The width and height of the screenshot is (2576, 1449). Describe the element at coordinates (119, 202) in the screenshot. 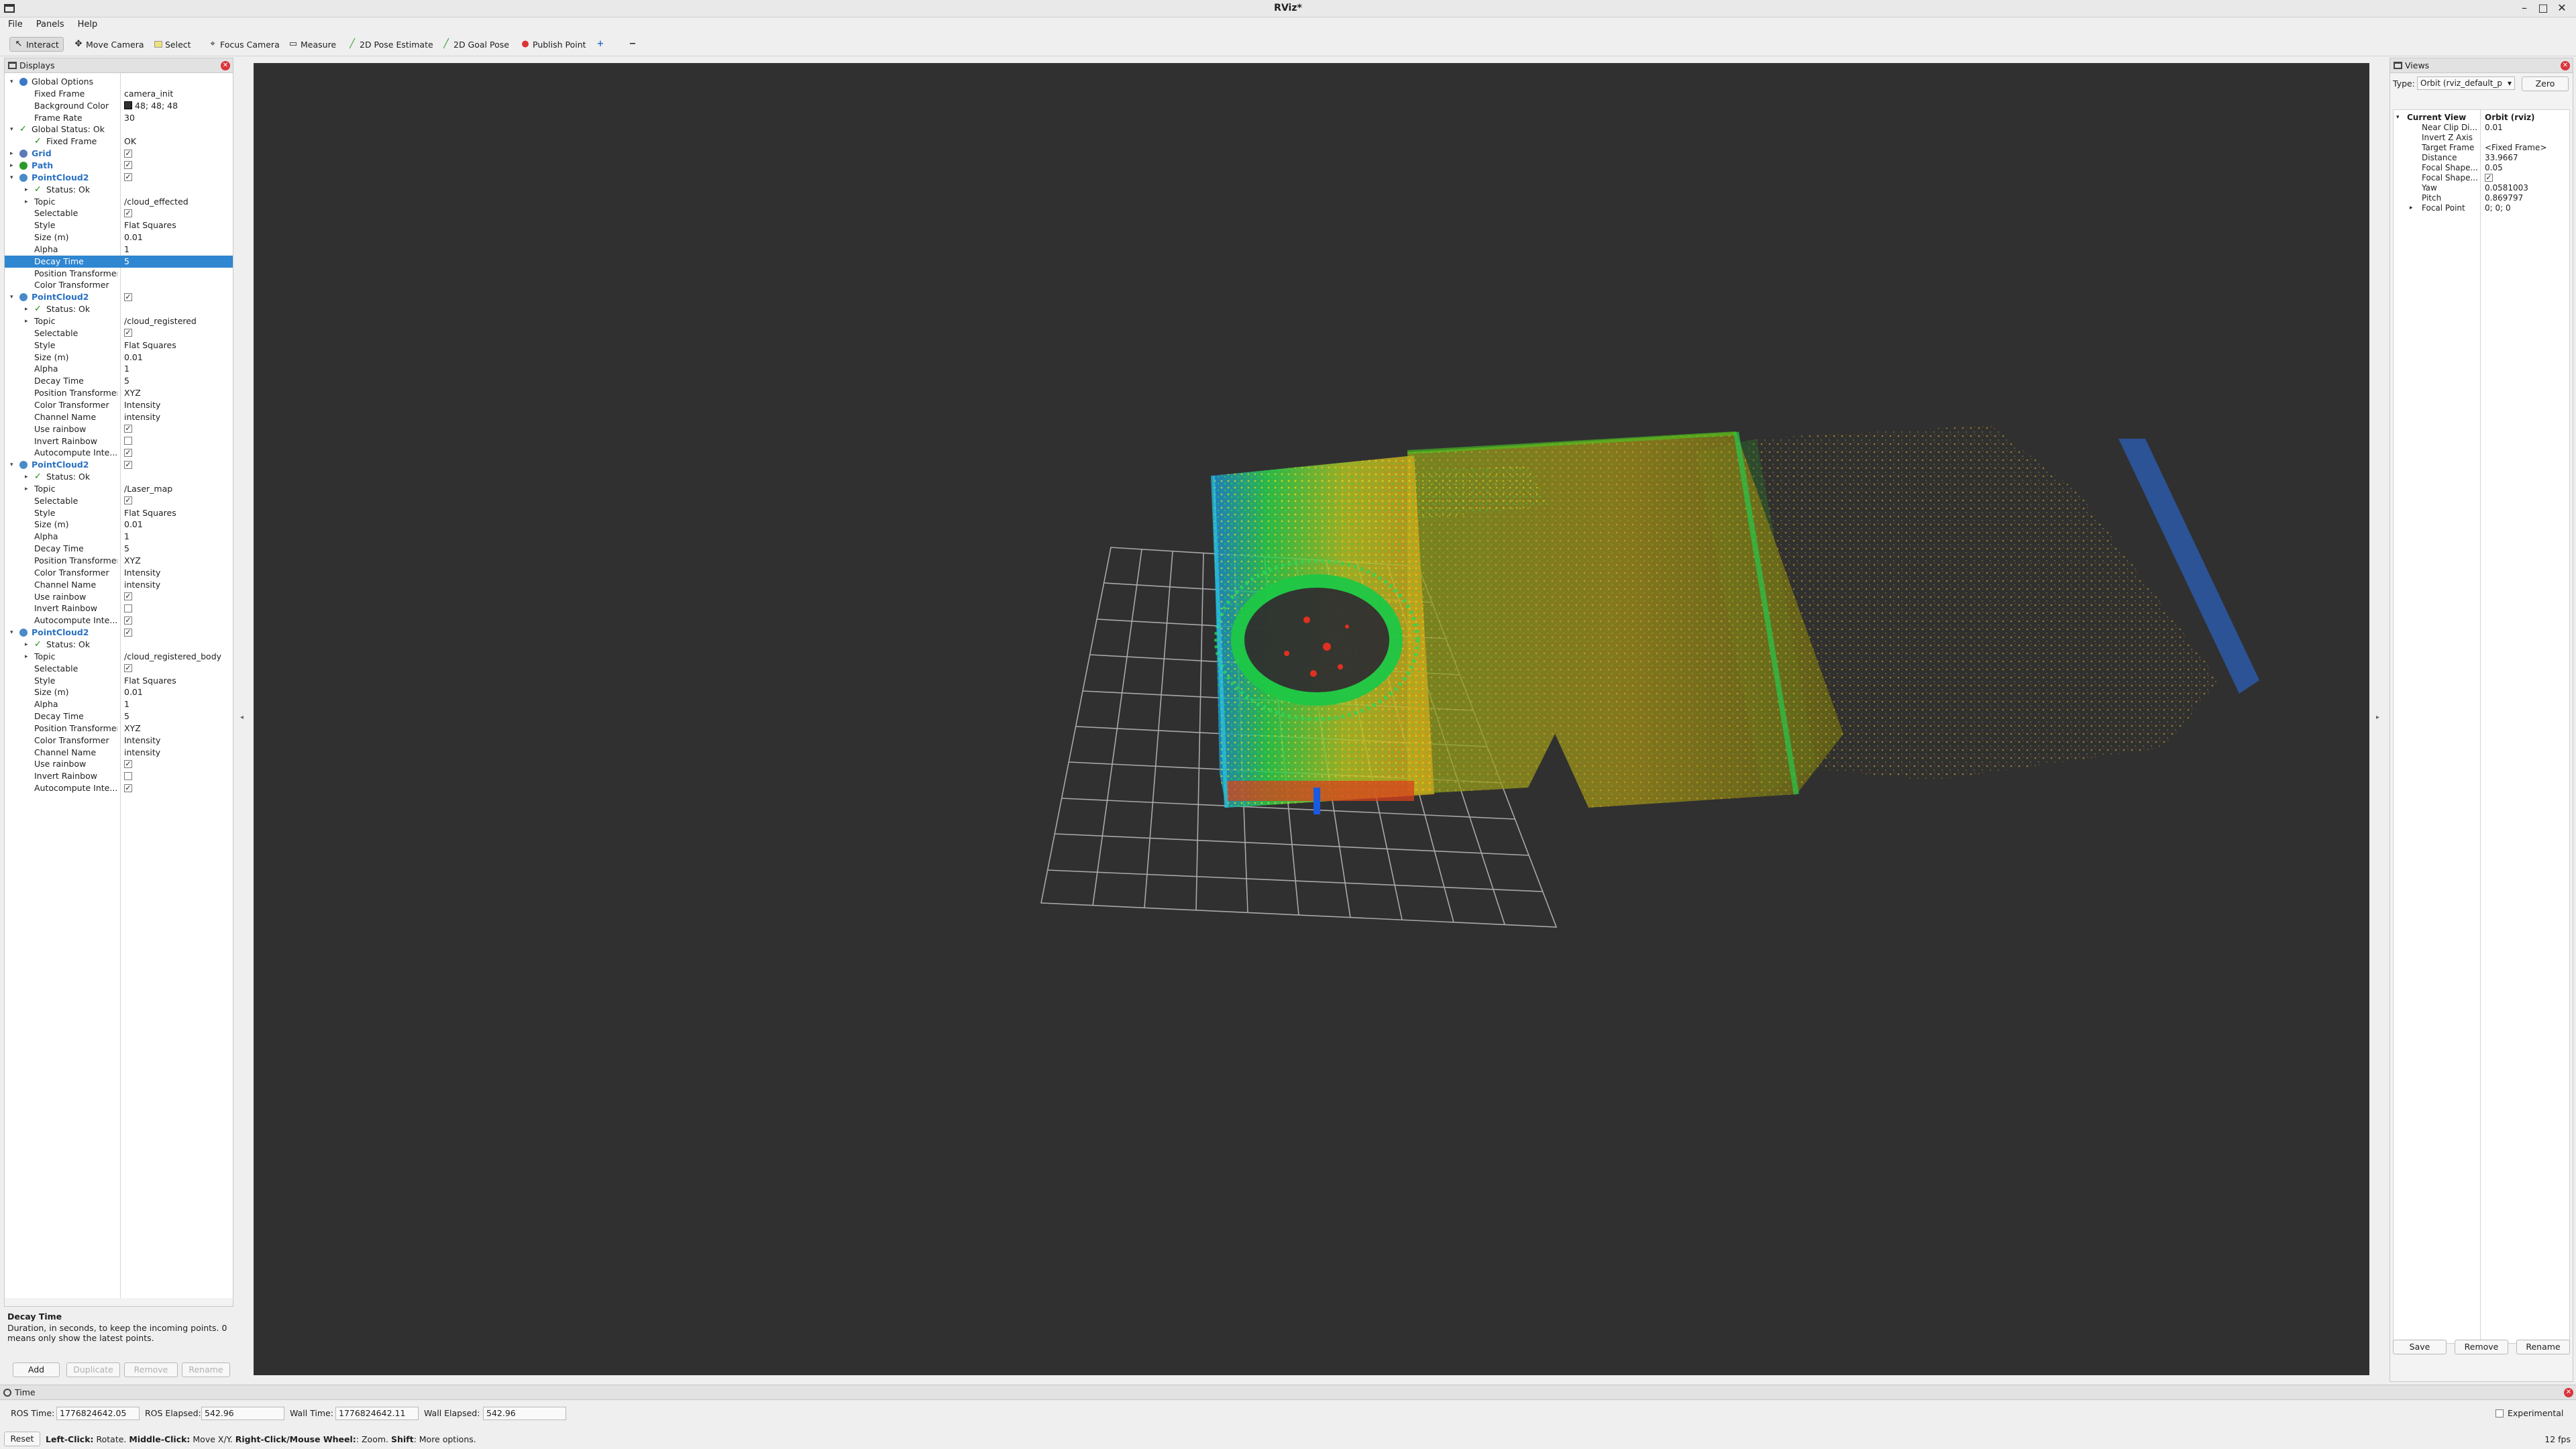

I see `display-property-row: ▸ Topic/cloud_effected` at that location.